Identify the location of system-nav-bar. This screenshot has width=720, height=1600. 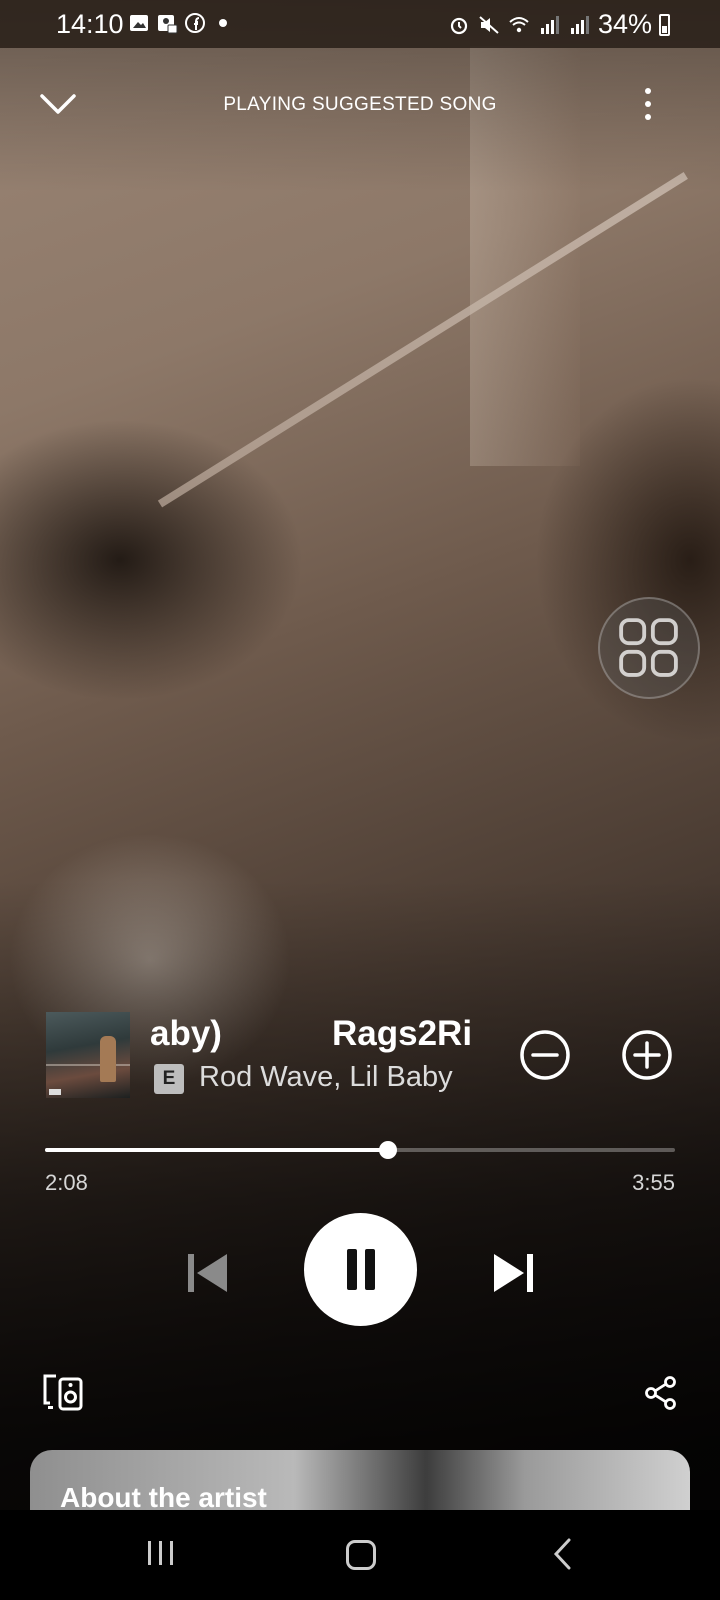
(360, 1555).